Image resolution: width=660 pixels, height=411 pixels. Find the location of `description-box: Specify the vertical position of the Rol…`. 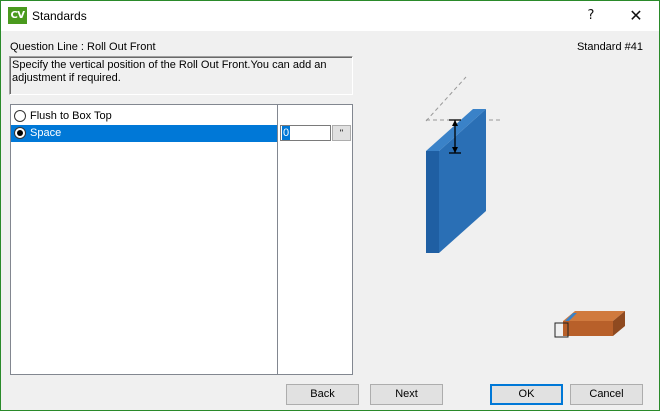

description-box: Specify the vertical position of the Rol… is located at coordinates (181, 75).